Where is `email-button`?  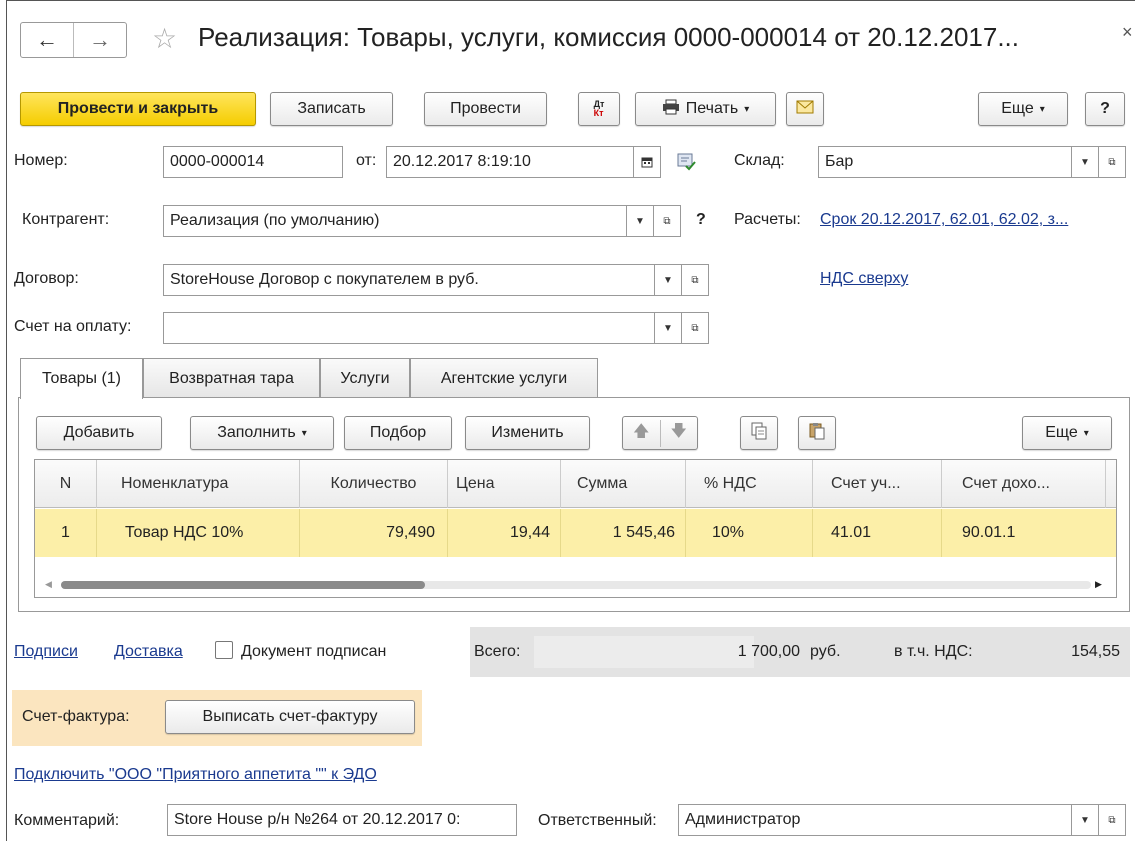 email-button is located at coordinates (805, 109).